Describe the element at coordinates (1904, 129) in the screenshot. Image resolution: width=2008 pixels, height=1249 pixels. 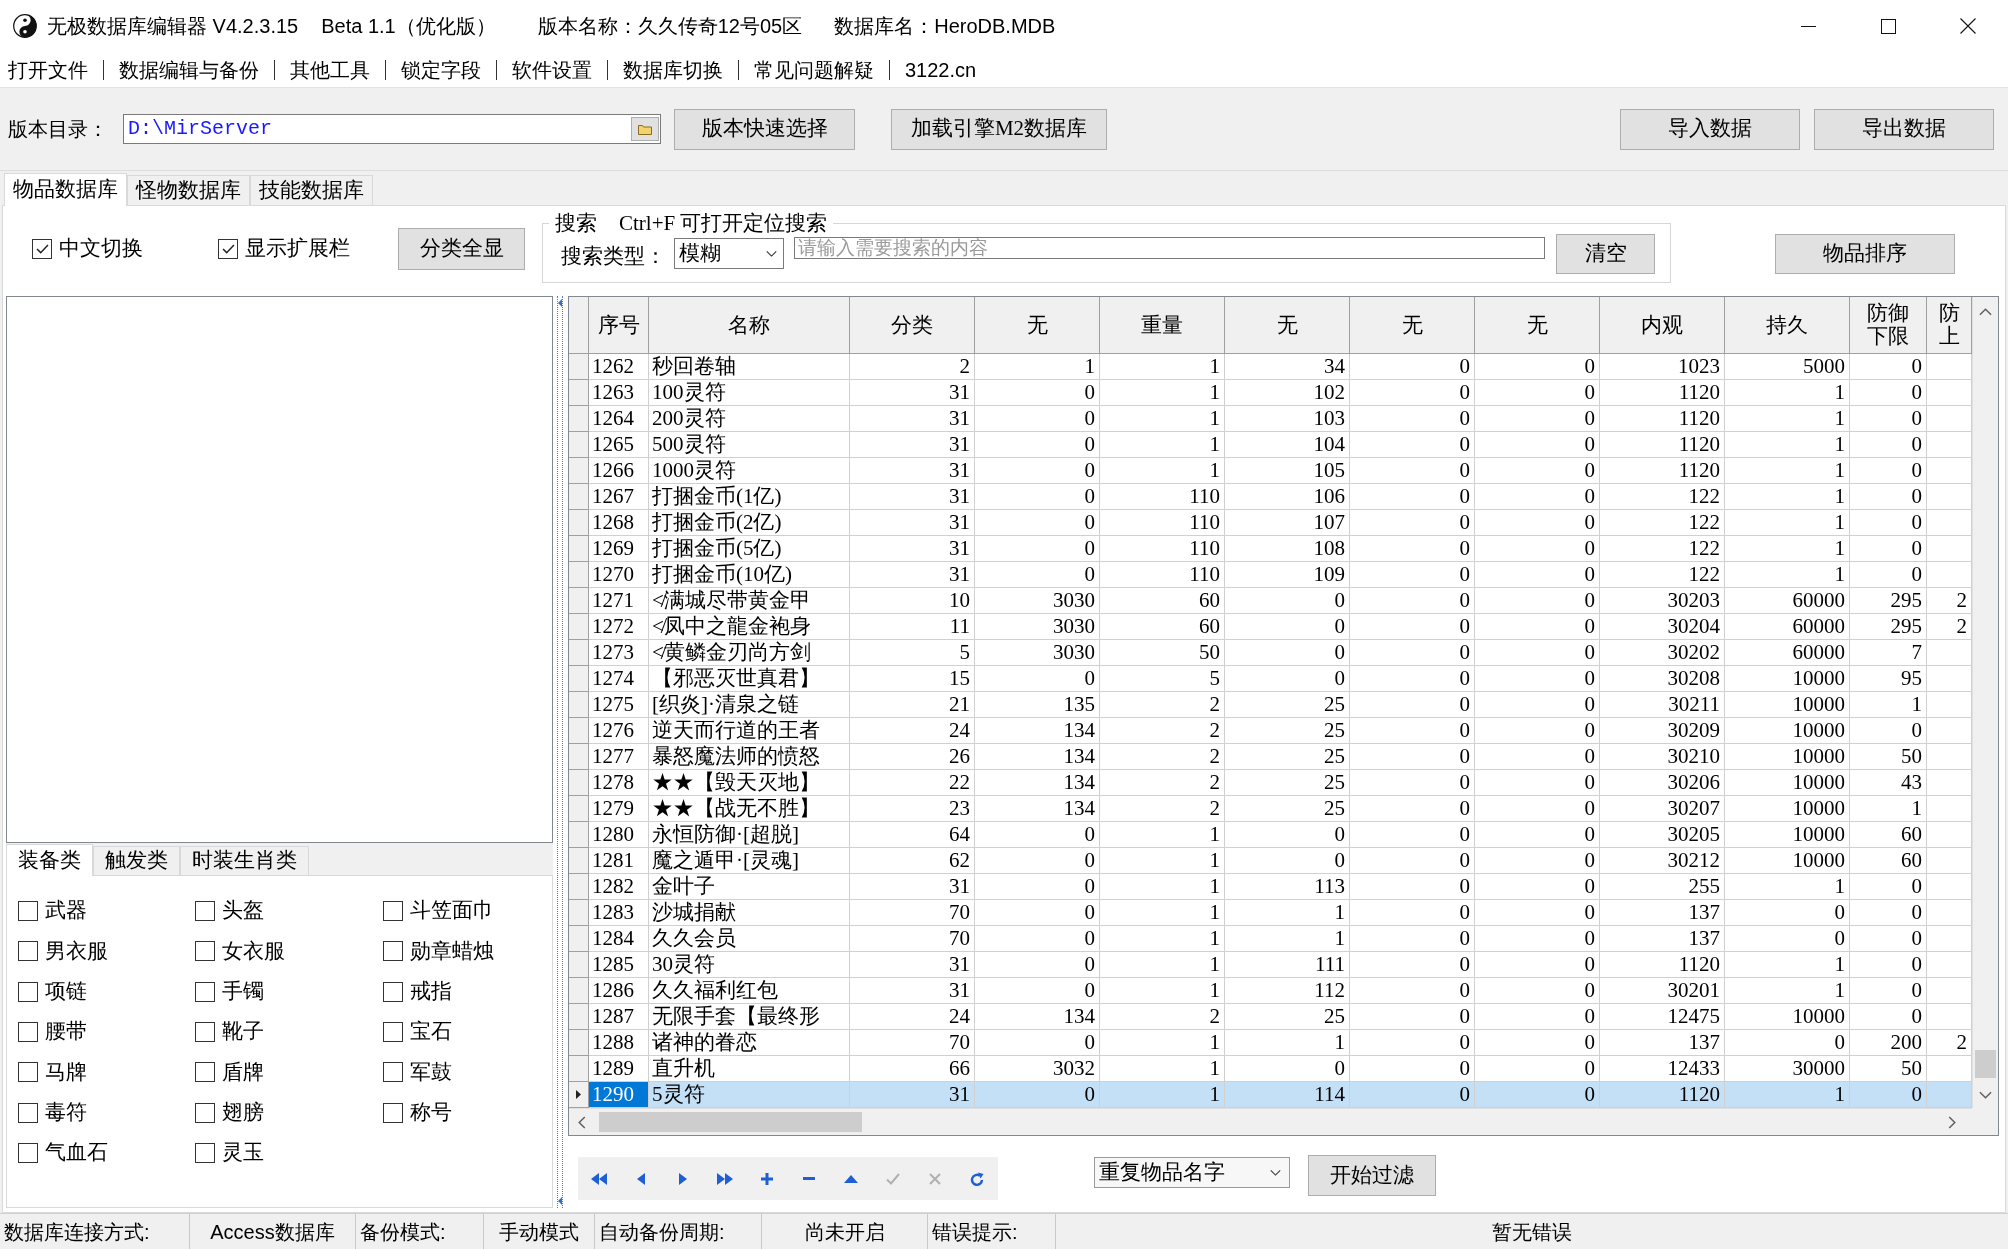
I see `toolbar-button: 导出数据` at that location.